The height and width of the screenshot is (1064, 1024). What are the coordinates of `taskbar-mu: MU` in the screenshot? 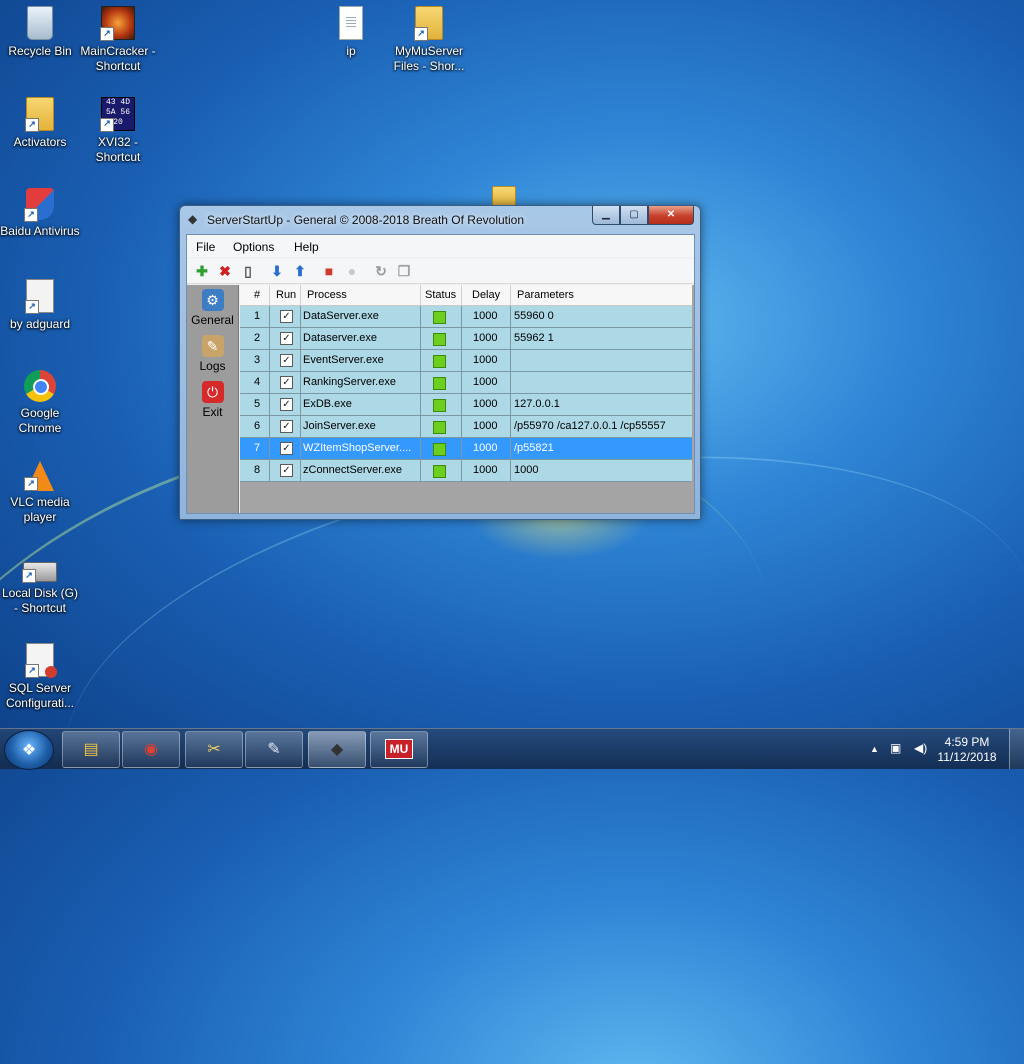 It's located at (399, 749).